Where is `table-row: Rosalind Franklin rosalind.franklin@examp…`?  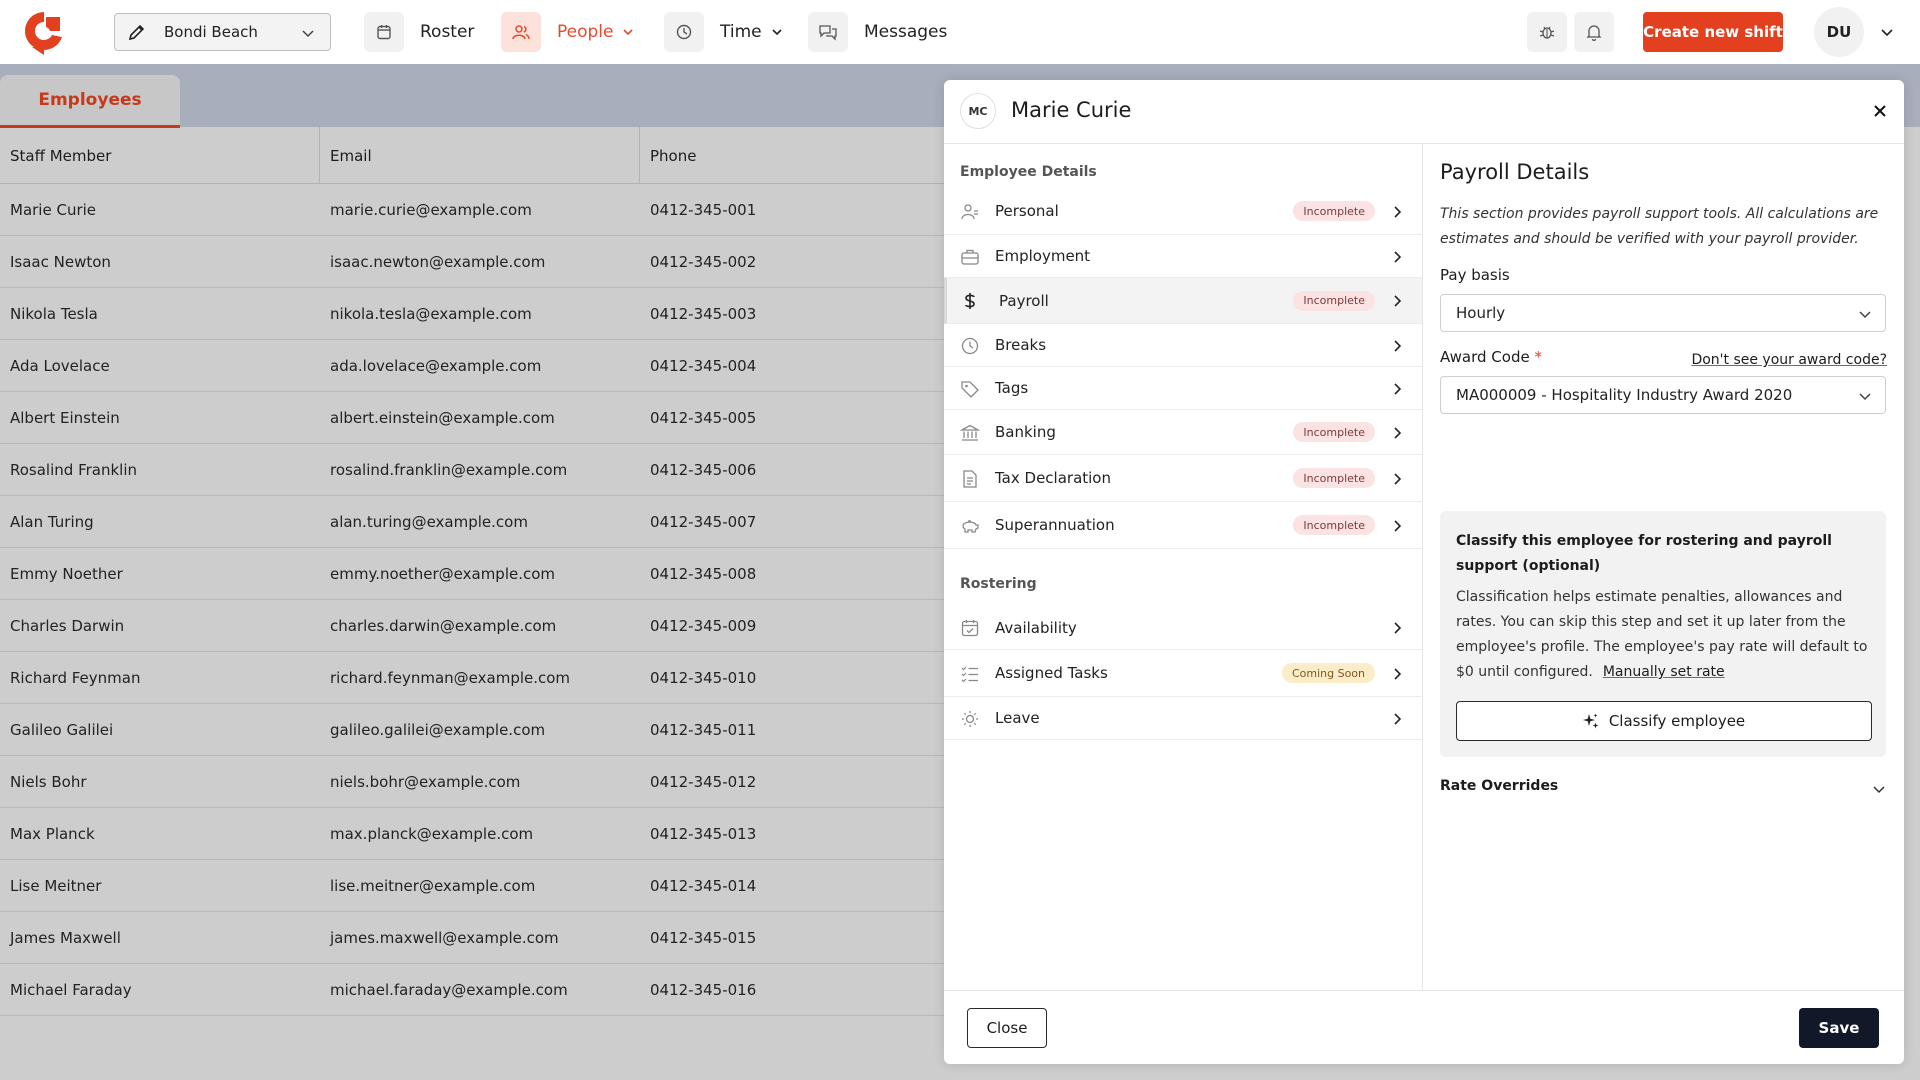
table-row: Rosalind Franklin rosalind.franklin@examp… is located at coordinates (472, 470).